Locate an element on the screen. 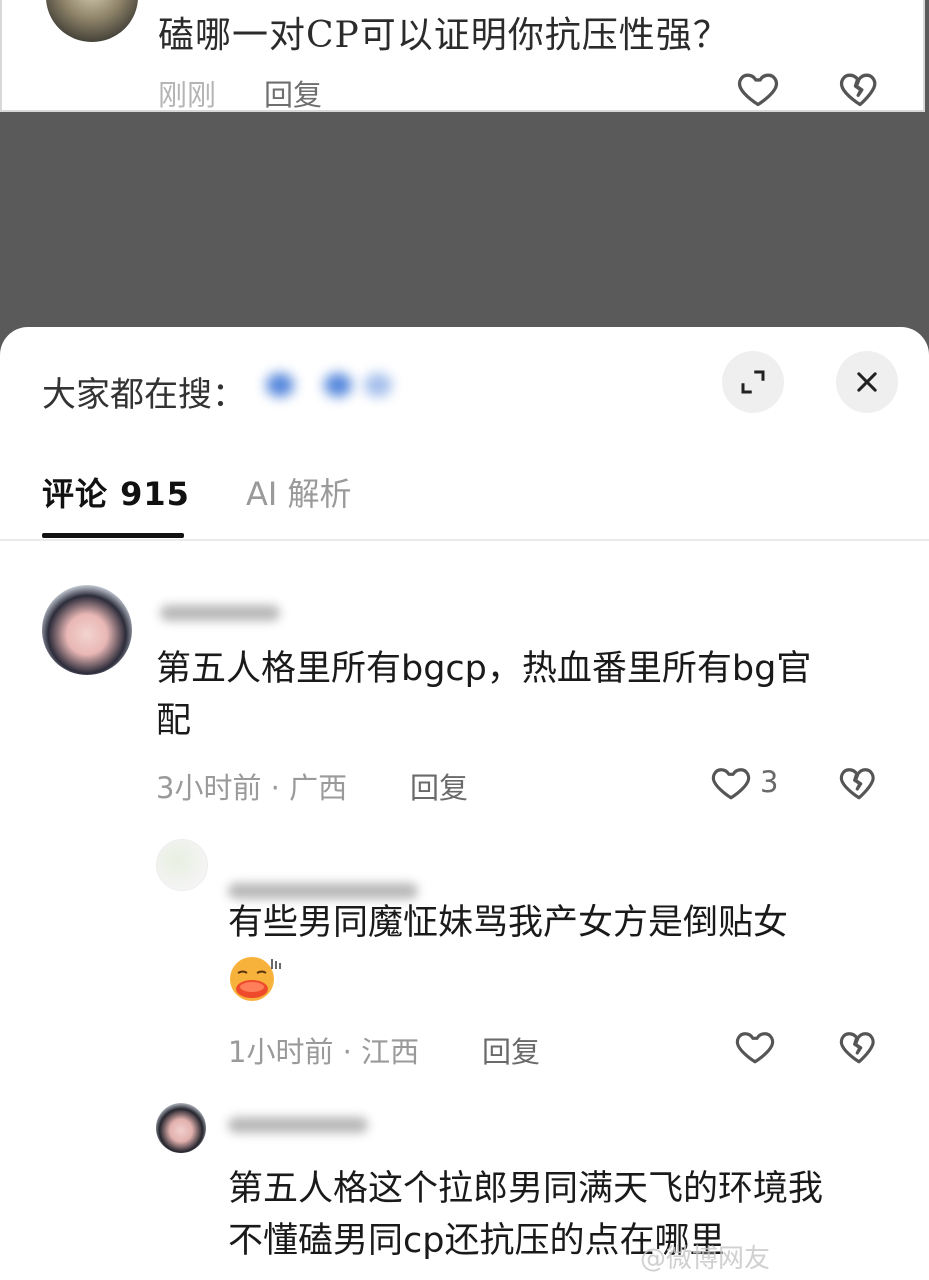 This screenshot has width=929, height=1280. comment-meta: 3小时前 · 广西 is located at coordinates (252, 788).